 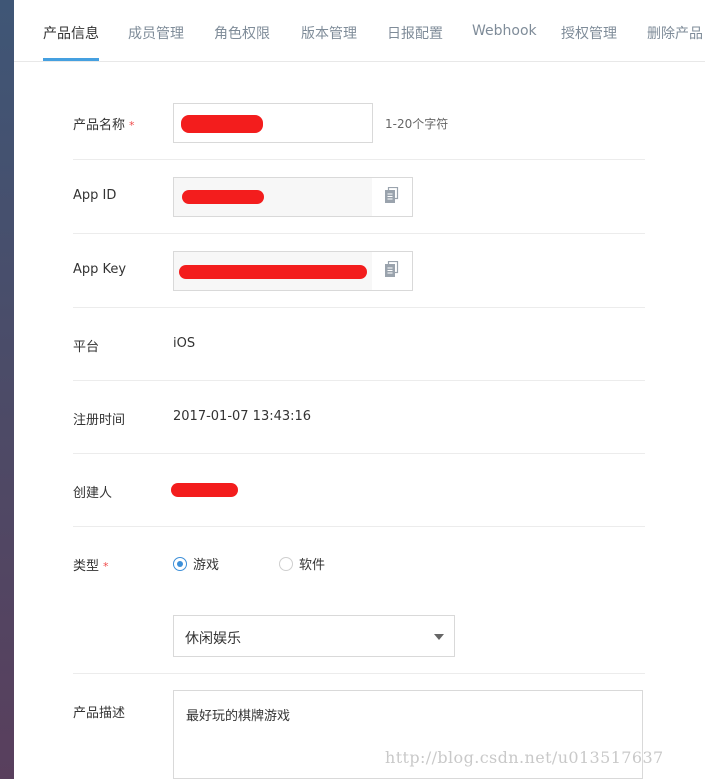 I want to click on window-background-edge, so click(x=7, y=389).